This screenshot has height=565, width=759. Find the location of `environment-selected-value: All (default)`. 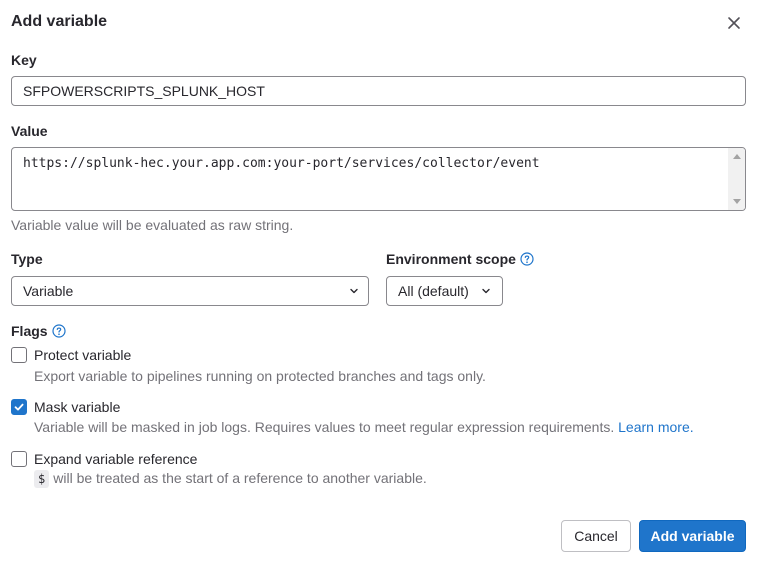

environment-selected-value: All (default) is located at coordinates (433, 291).